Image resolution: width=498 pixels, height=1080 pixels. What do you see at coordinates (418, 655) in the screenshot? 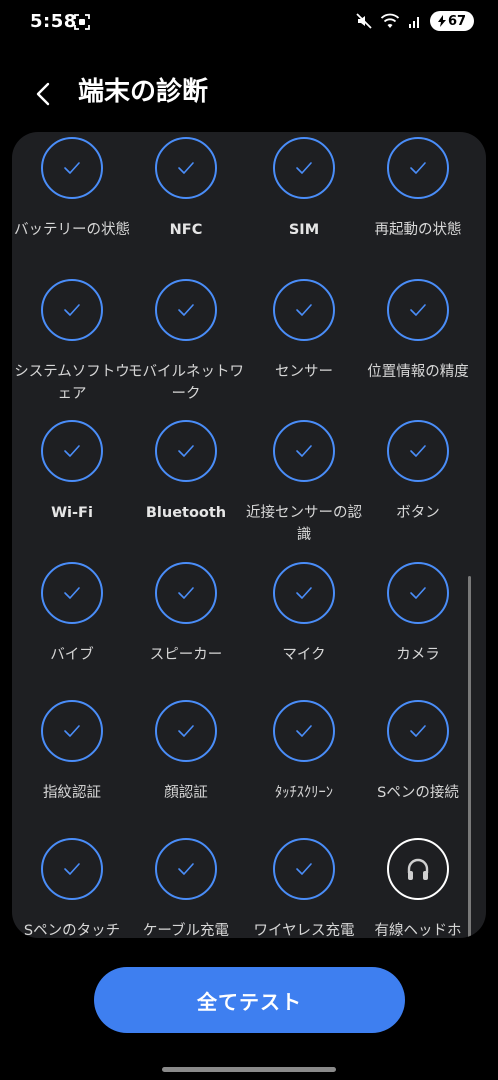
I see `diagnostic-label: カメラ` at bounding box center [418, 655].